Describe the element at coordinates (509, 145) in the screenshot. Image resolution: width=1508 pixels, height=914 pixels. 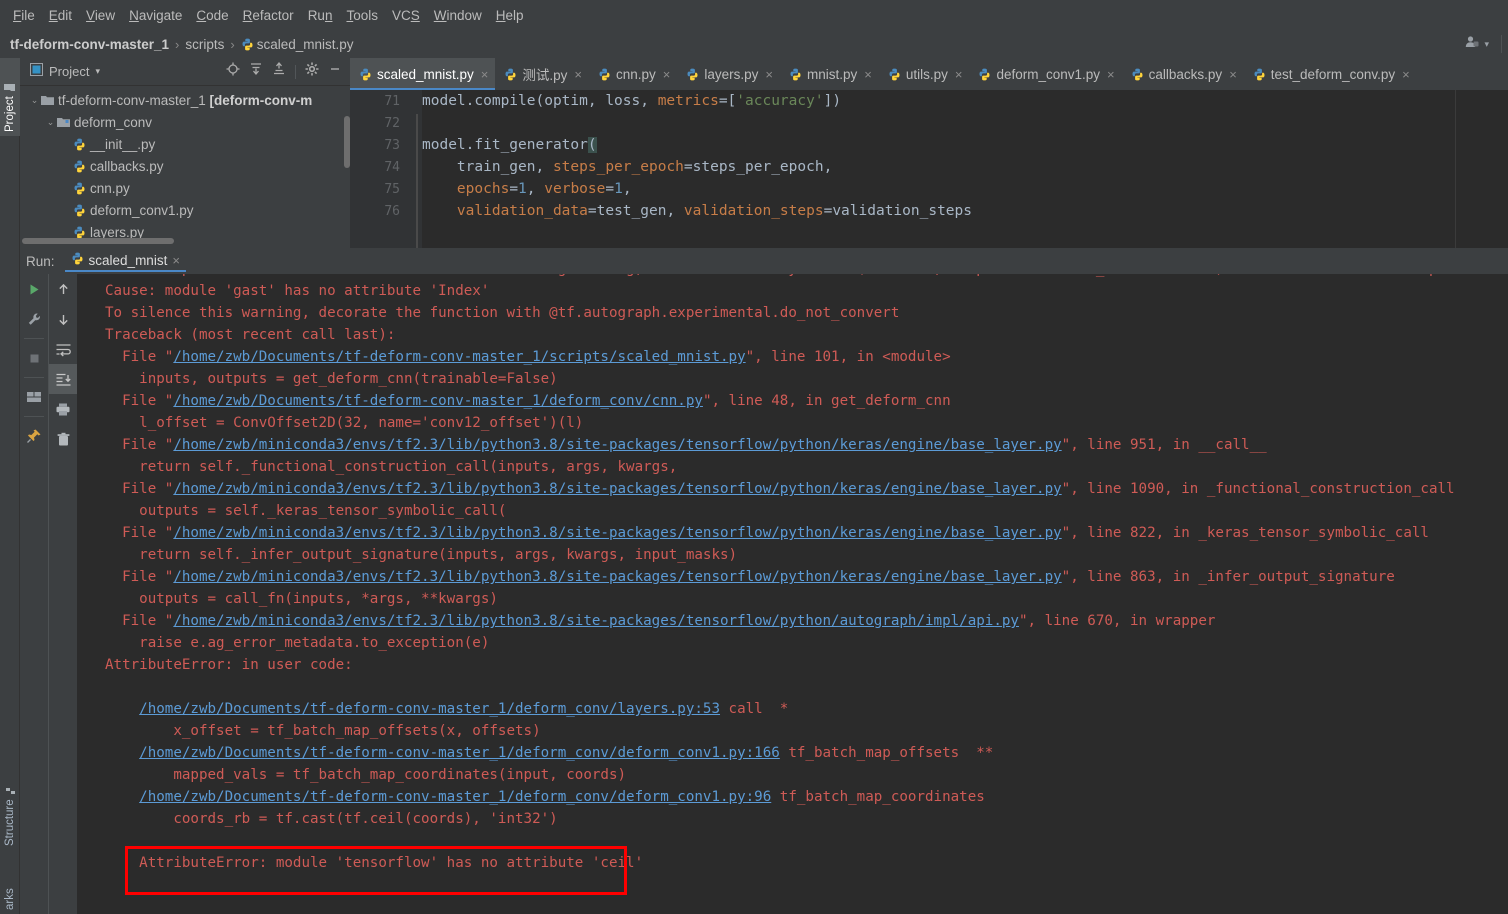
I see `code-line: model.fit_generator(` at that location.